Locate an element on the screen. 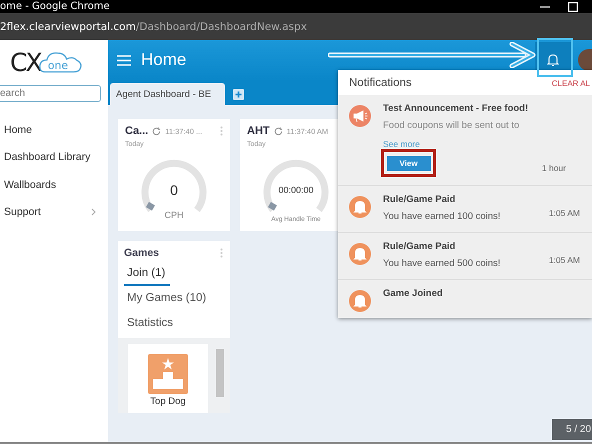 The image size is (592, 444). sidebar-item: Dashboard Library is located at coordinates (54, 157).